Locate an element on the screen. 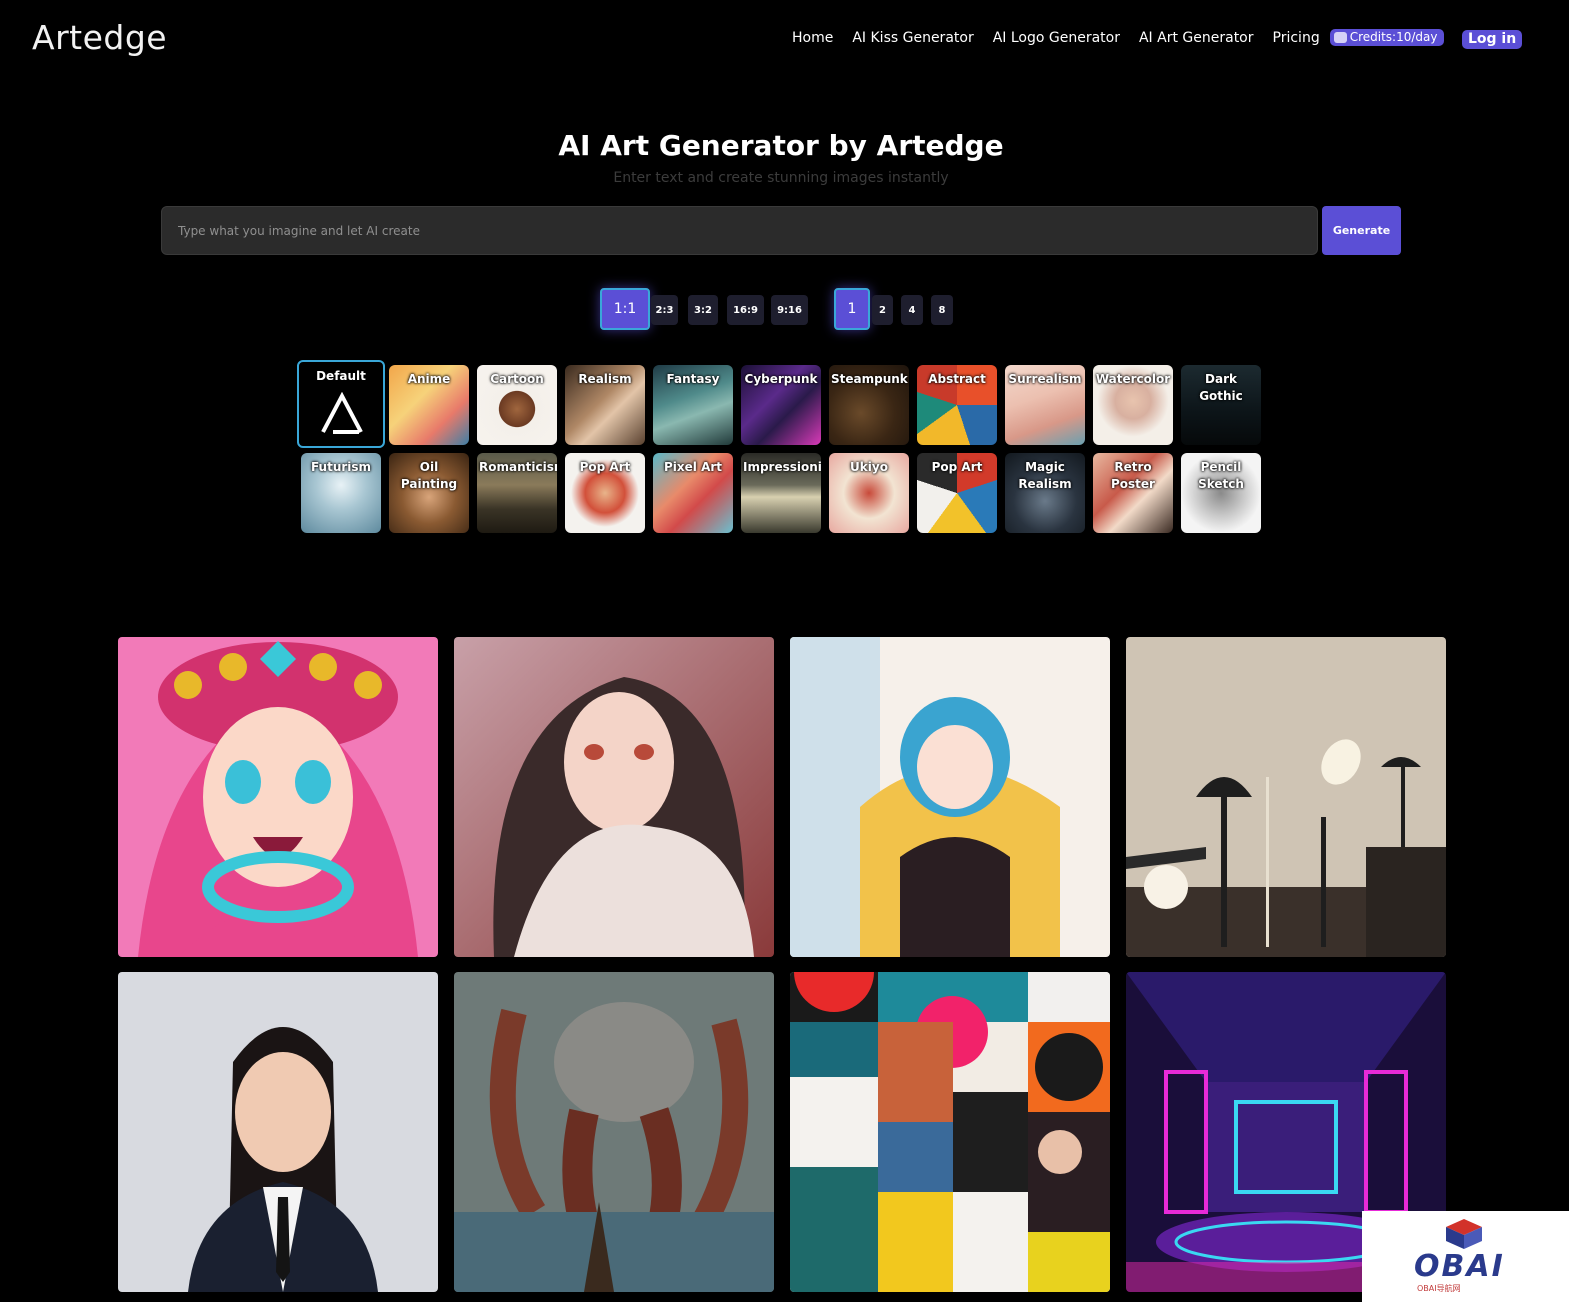 The width and height of the screenshot is (1569, 1302). style-label: Default is located at coordinates (341, 376).